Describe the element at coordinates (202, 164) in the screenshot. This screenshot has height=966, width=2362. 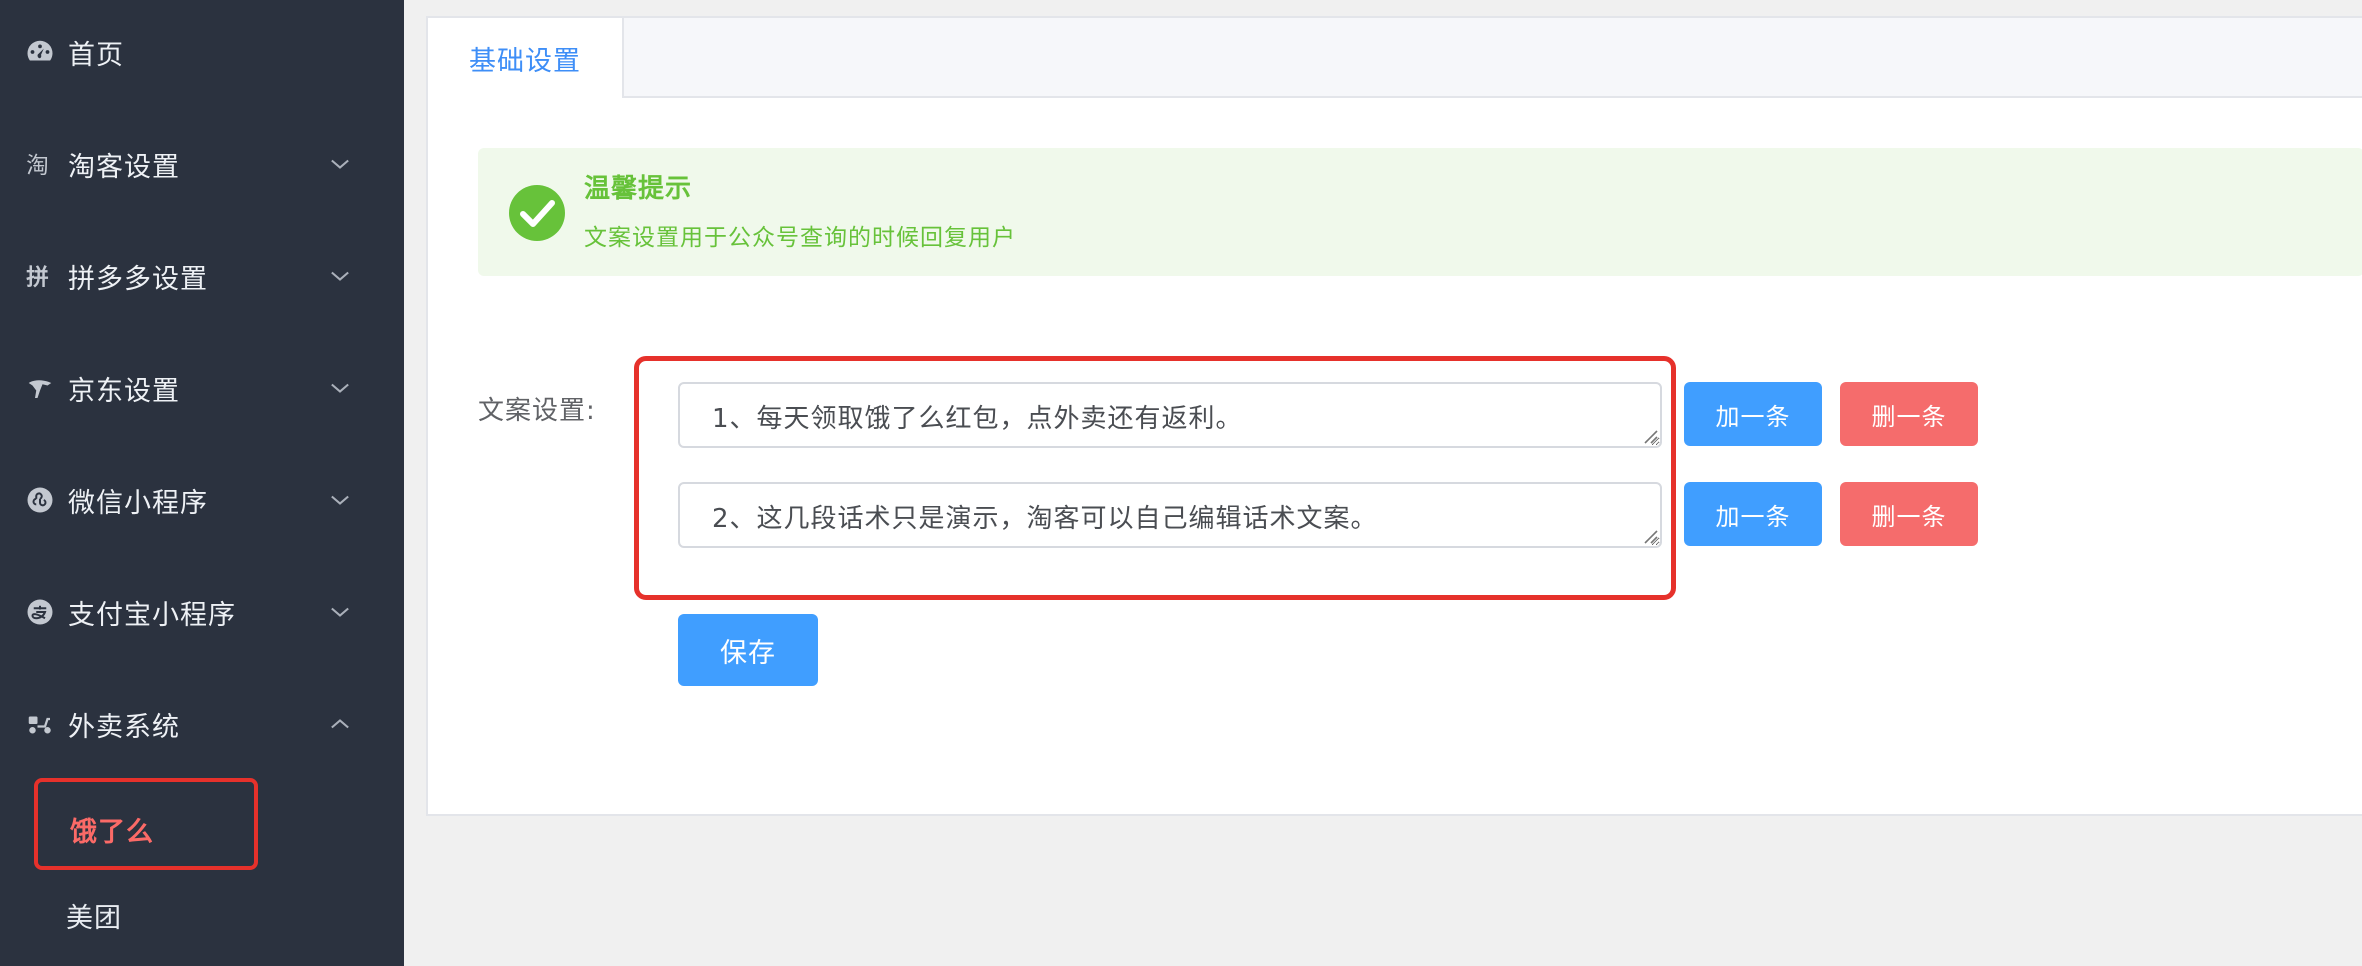
I see `sidebar-item-taoke: 淘 淘客设置` at that location.